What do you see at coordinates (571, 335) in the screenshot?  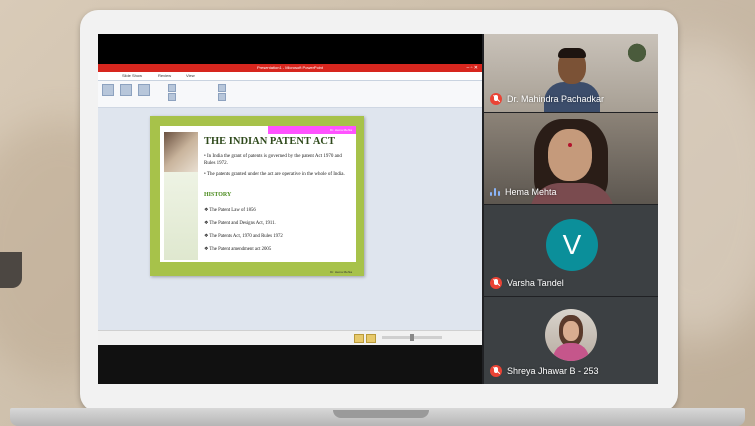 I see `avatar` at bounding box center [571, 335].